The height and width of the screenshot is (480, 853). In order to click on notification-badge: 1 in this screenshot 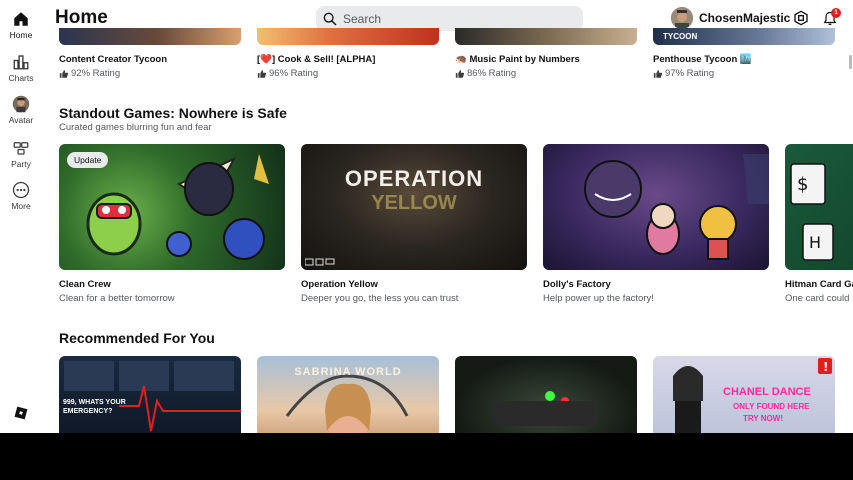, I will do `click(836, 13)`.